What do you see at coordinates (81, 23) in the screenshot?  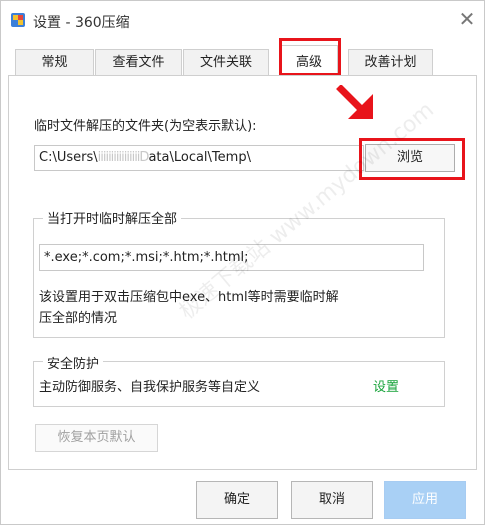 I see `window-title: 设置 - 360压缩` at bounding box center [81, 23].